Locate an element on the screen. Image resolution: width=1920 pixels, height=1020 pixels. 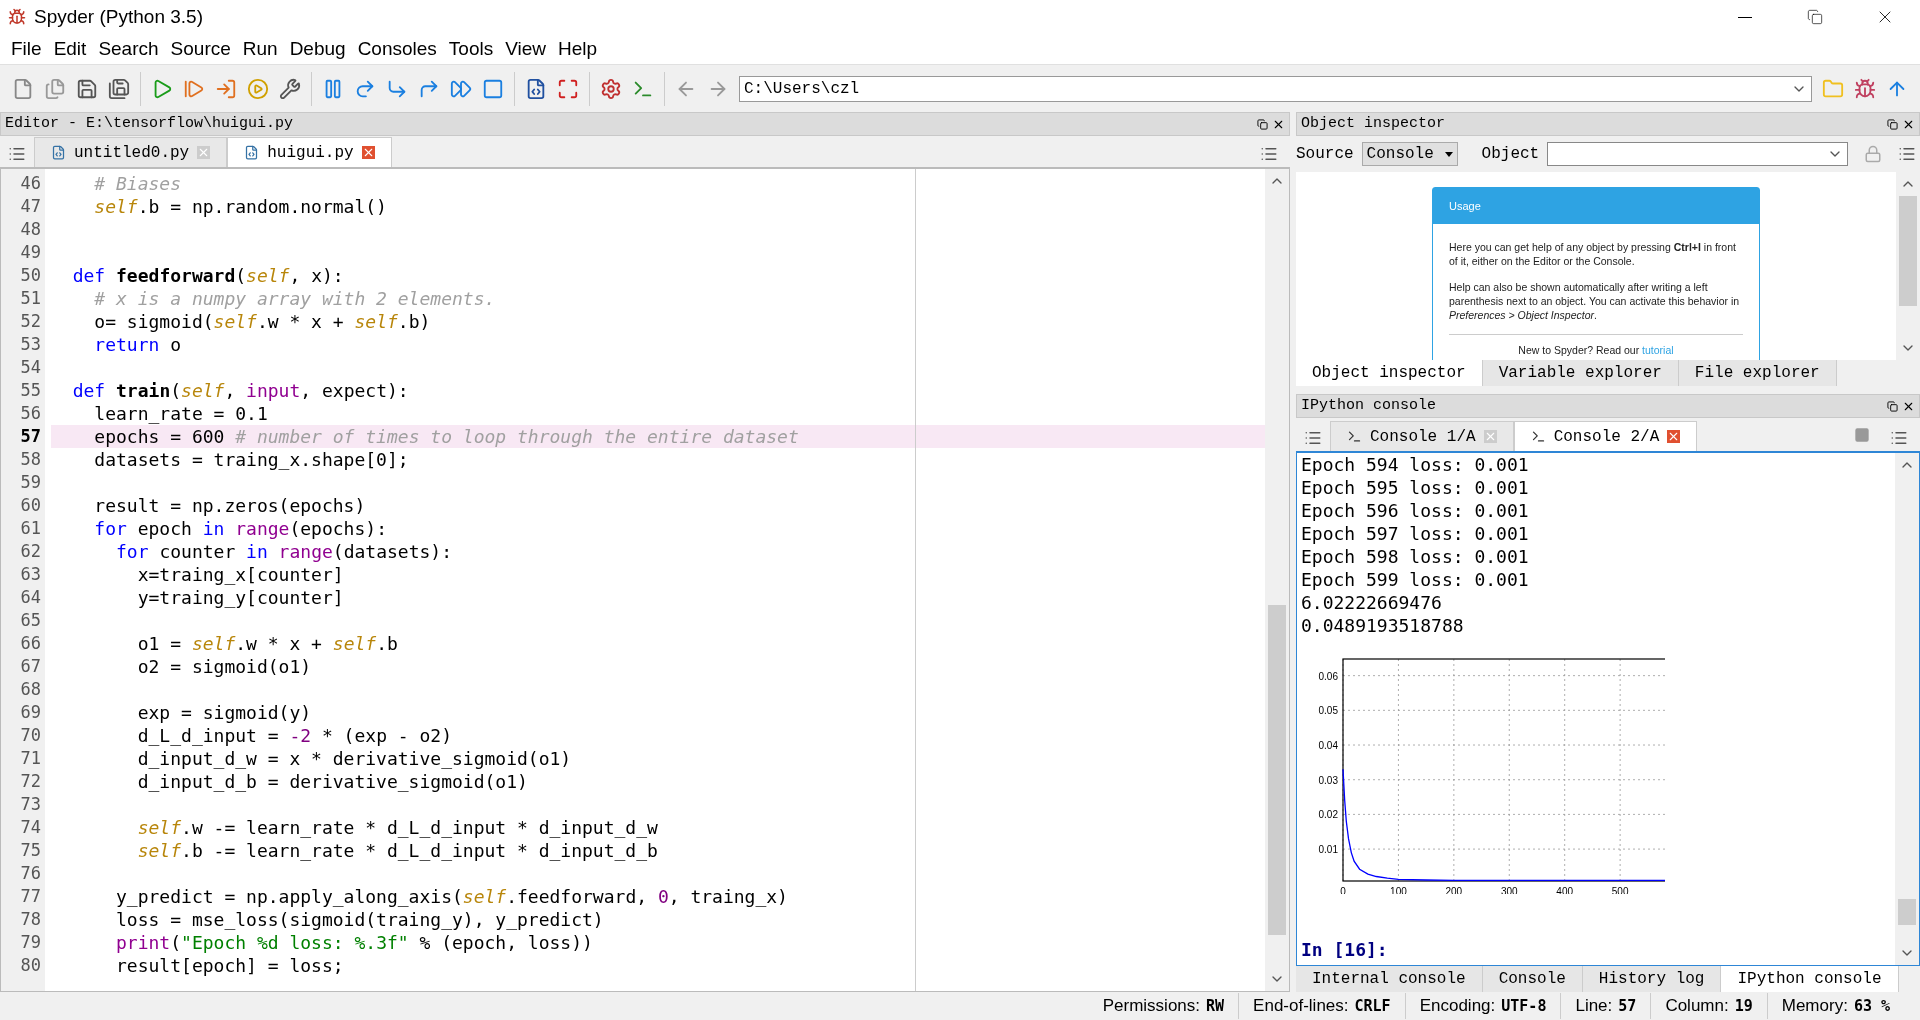
help-paragraph: Help can also be shown automatically after writing a left parenthesis next to an object. You can activate this behavior in Preferences > Object Inspector. is located at coordinates (1595, 301).